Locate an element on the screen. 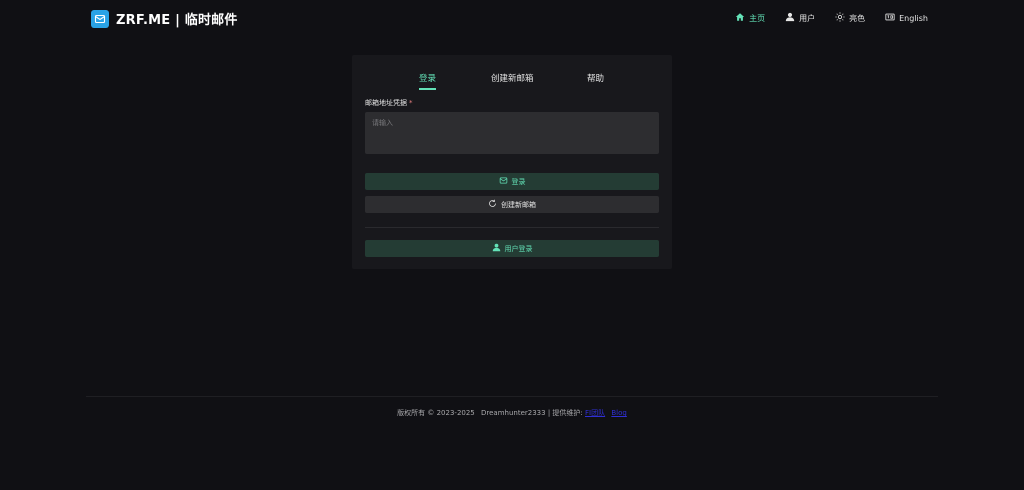 The image size is (1024, 490). maintainer-link: FI团队 is located at coordinates (595, 413).